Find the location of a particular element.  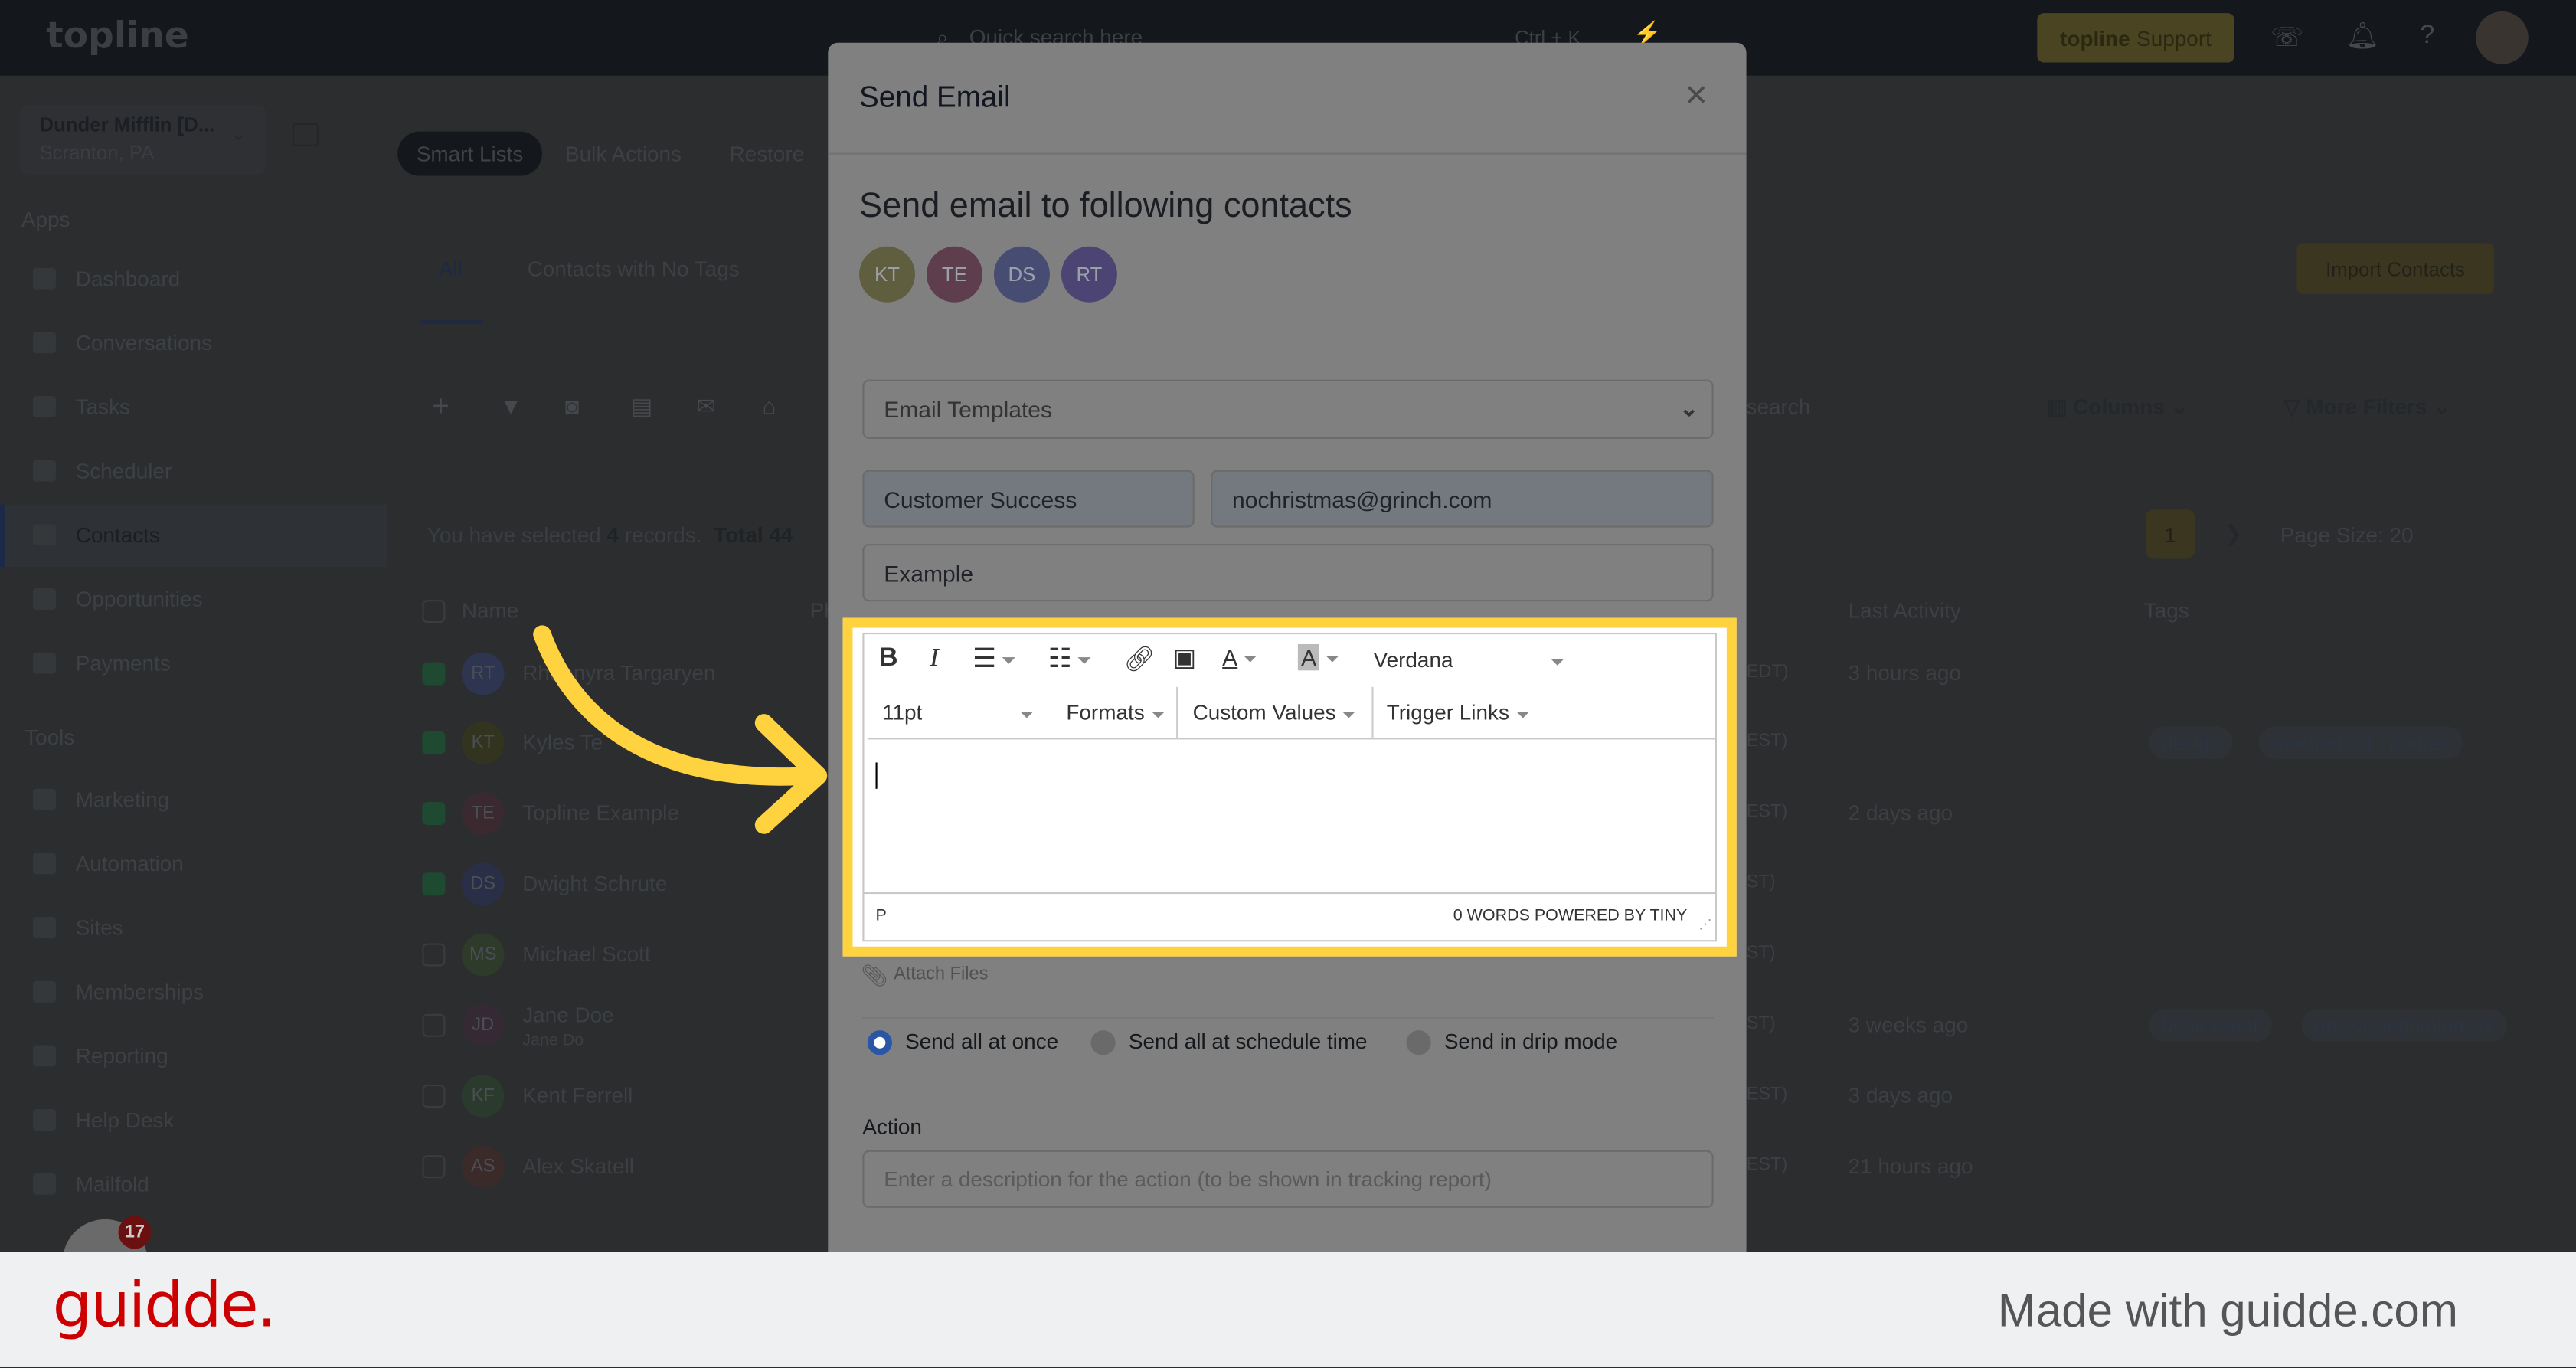

email-templates-placeholder: Email Templates is located at coordinates (969, 409).